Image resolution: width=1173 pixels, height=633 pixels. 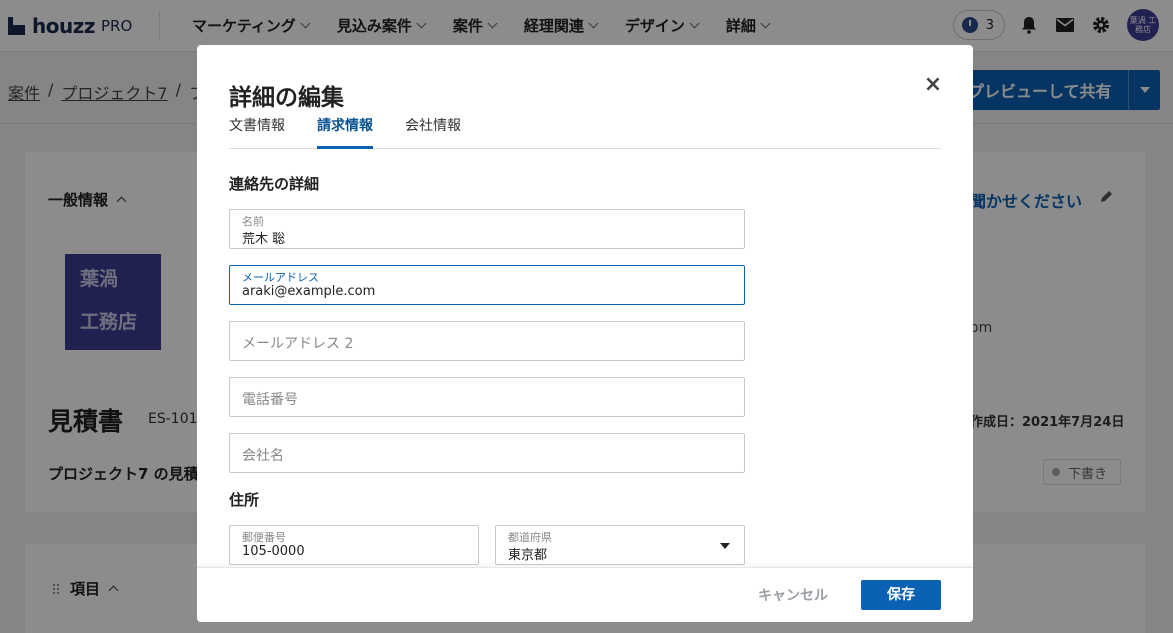 I want to click on phone-placeholder: 電話番号, so click(x=270, y=400).